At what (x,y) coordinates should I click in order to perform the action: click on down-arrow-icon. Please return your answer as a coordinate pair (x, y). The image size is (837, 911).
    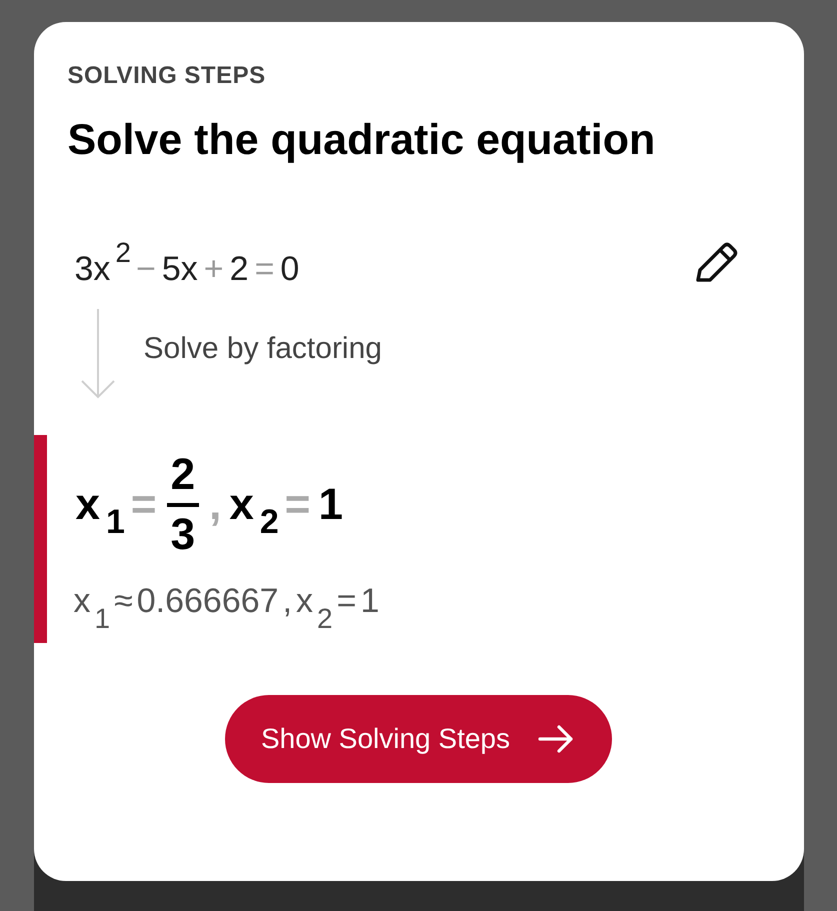
    Looking at the image, I should click on (98, 354).